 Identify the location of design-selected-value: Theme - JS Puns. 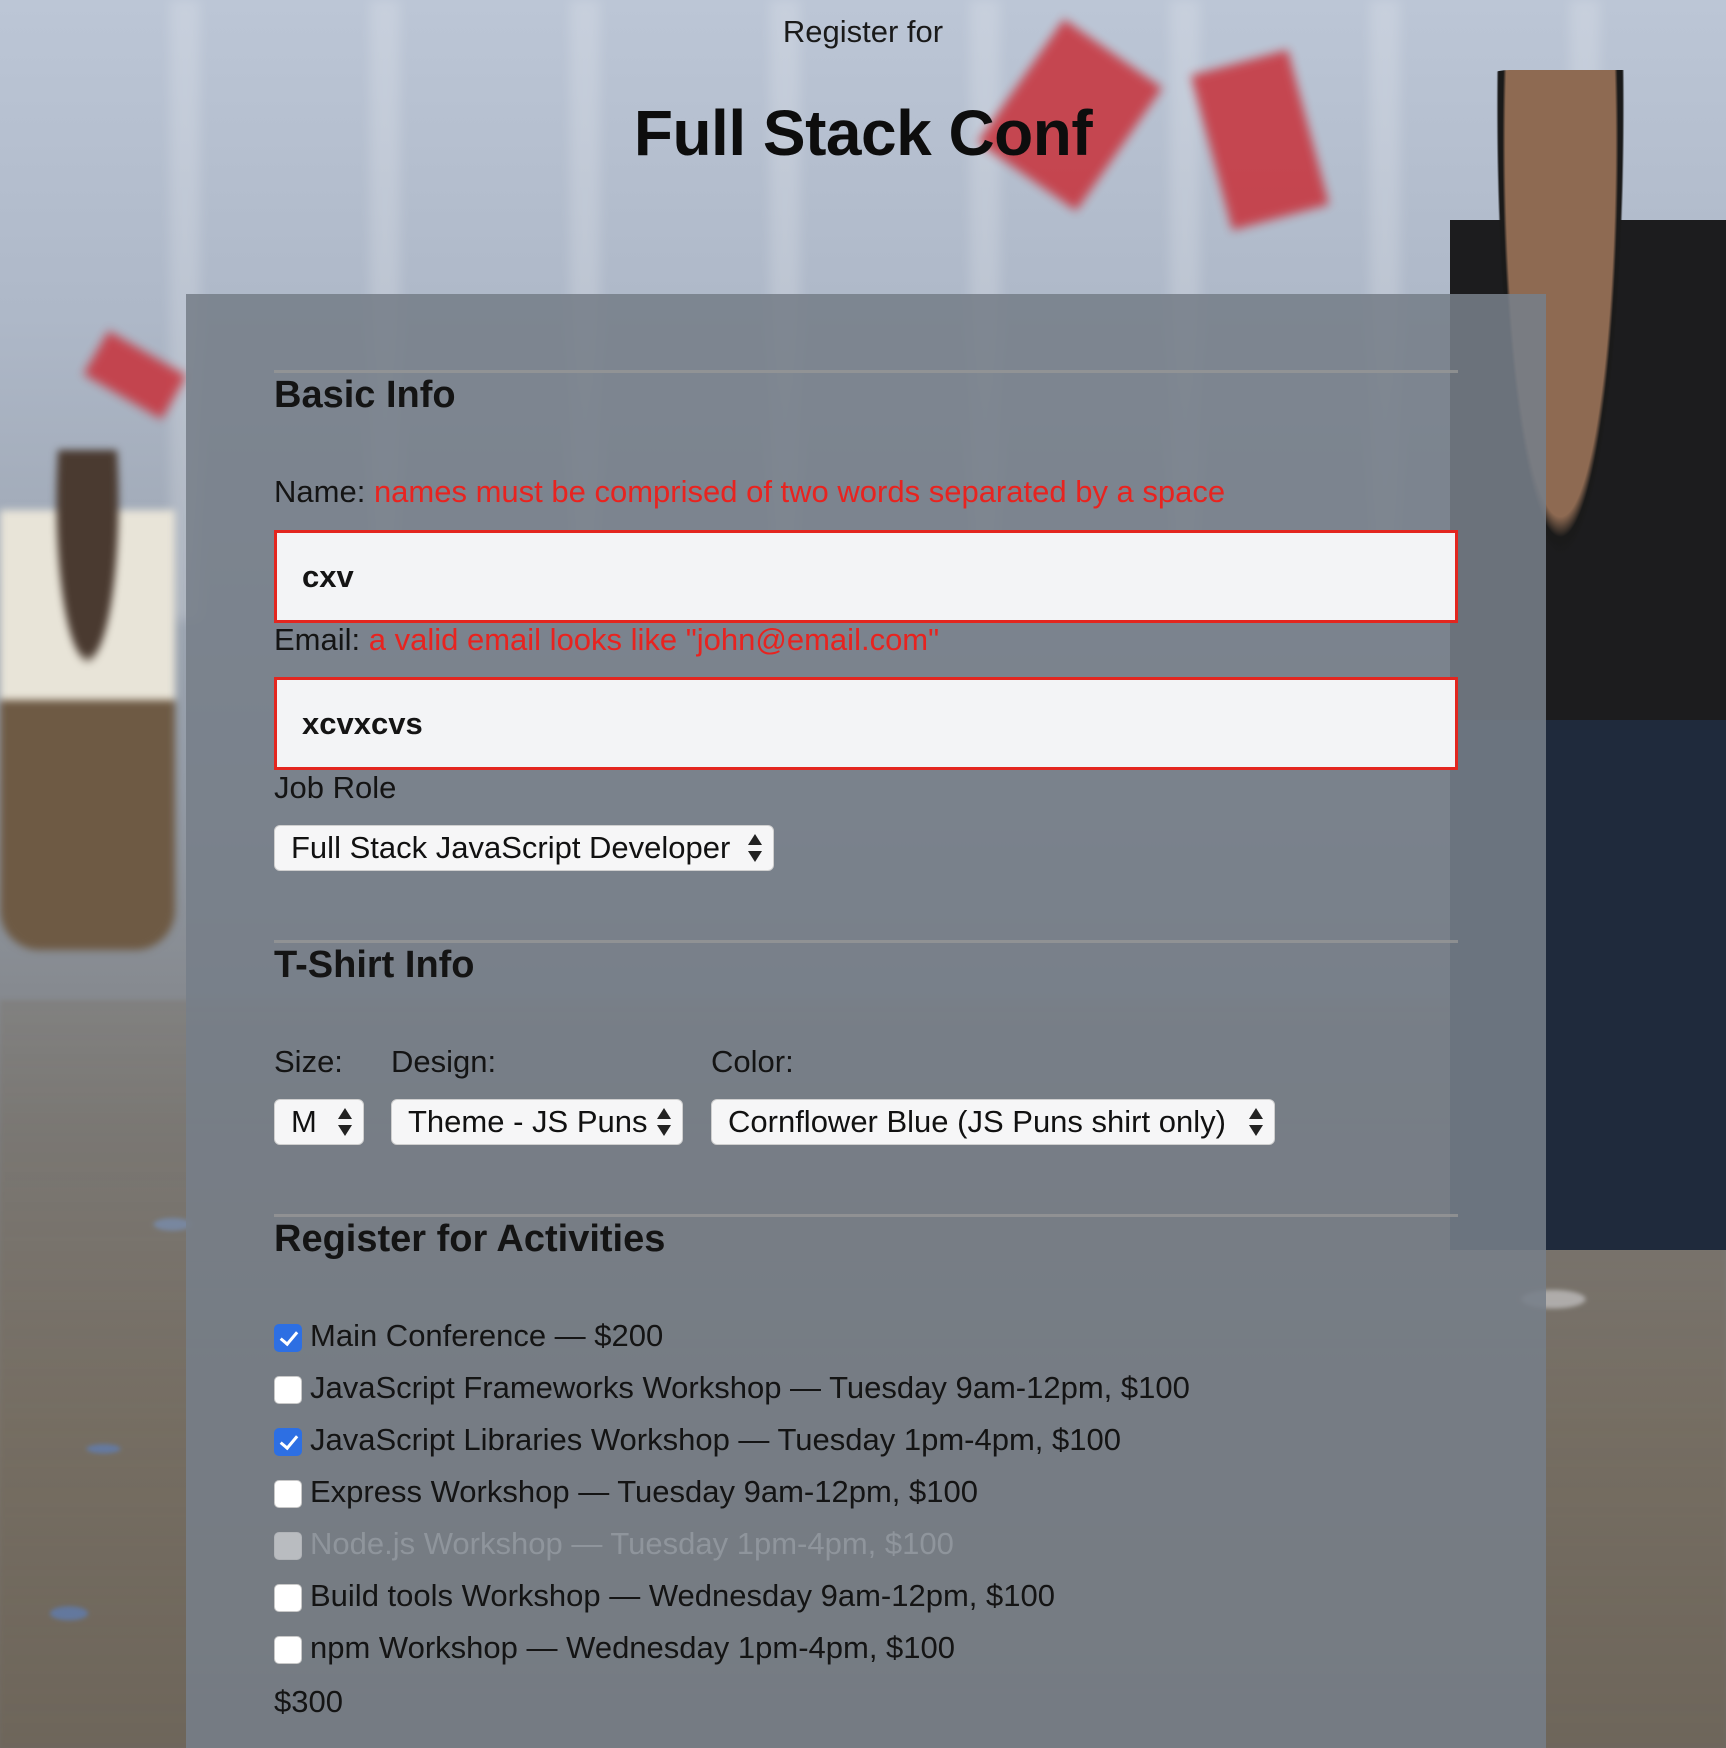
(528, 1121).